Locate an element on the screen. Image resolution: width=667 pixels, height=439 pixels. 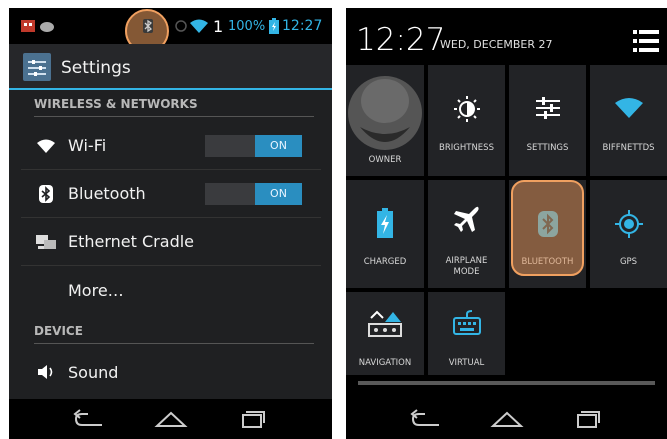
bluetooth-status-icon is located at coordinates (148, 26).